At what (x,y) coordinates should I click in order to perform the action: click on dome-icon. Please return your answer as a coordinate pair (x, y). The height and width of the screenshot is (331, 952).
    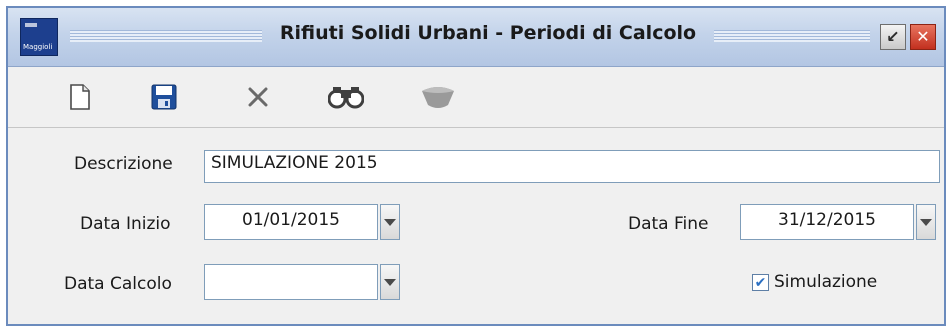
    Looking at the image, I should click on (438, 97).